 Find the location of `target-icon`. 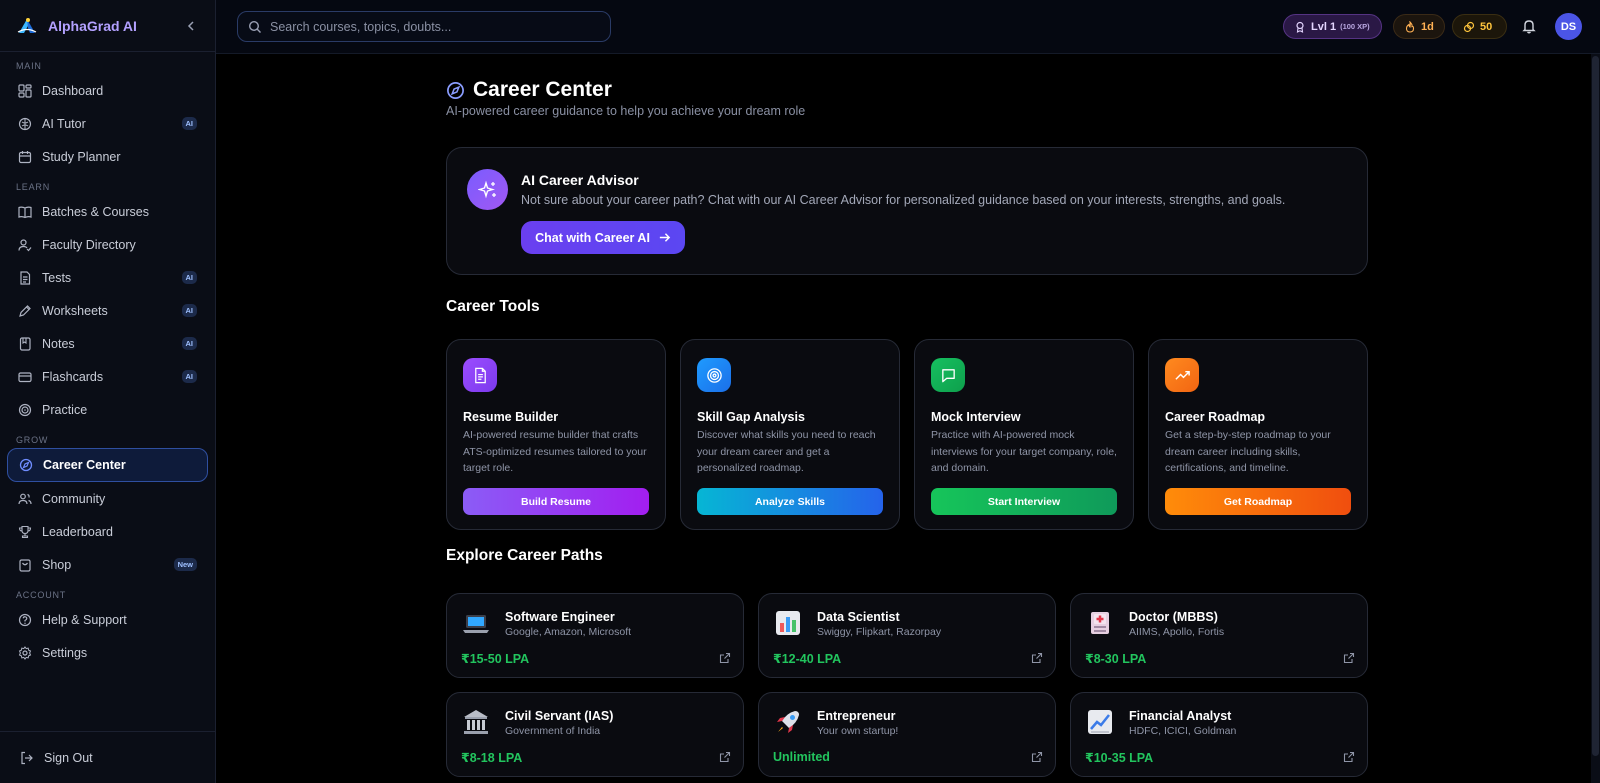

target-icon is located at coordinates (714, 375).